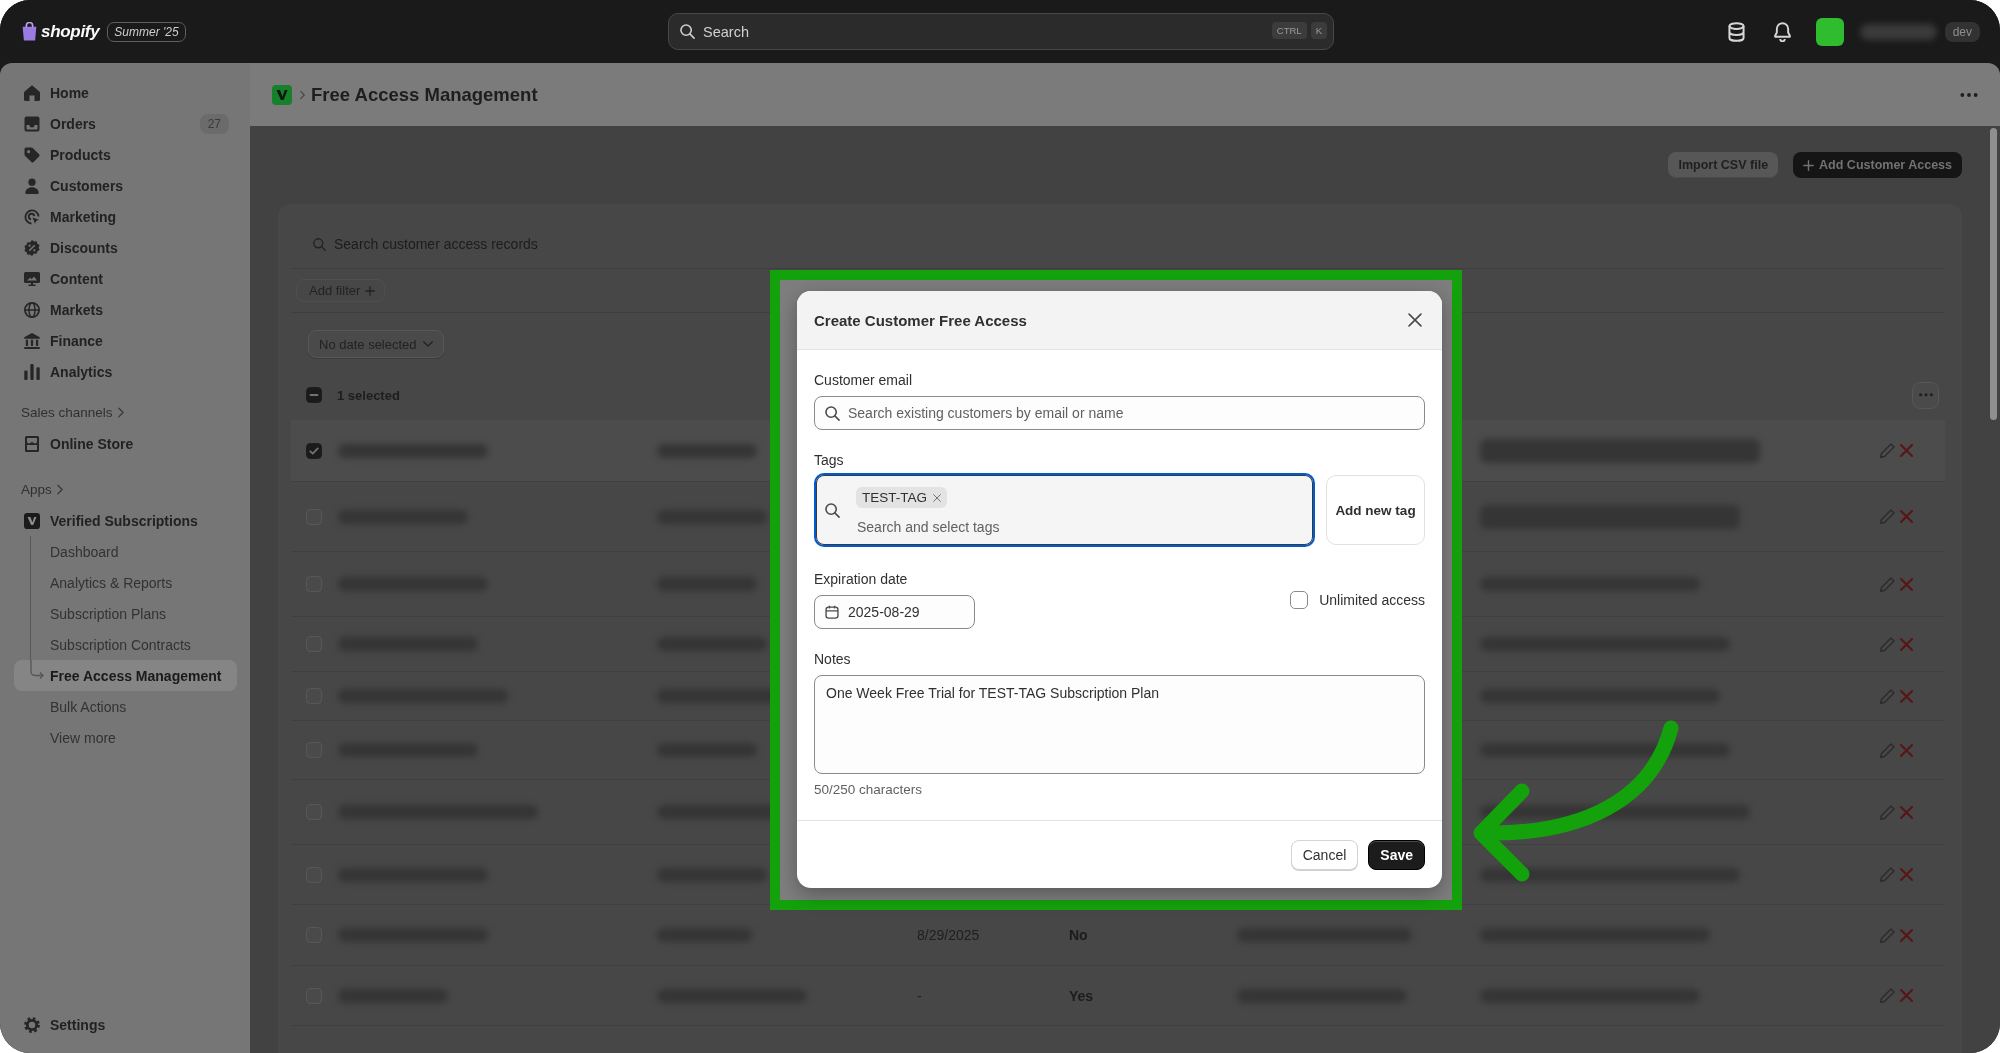  Describe the element at coordinates (864, 380) in the screenshot. I see `field-label: Customer email` at that location.